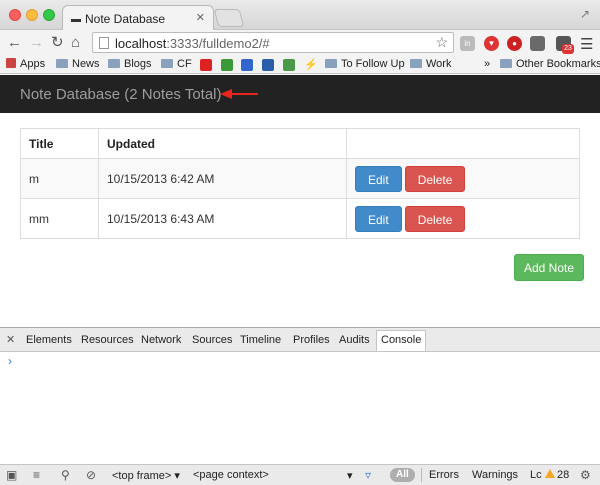 This screenshot has height=485, width=600. What do you see at coordinates (49, 15) in the screenshot?
I see `zoom-window-button` at bounding box center [49, 15].